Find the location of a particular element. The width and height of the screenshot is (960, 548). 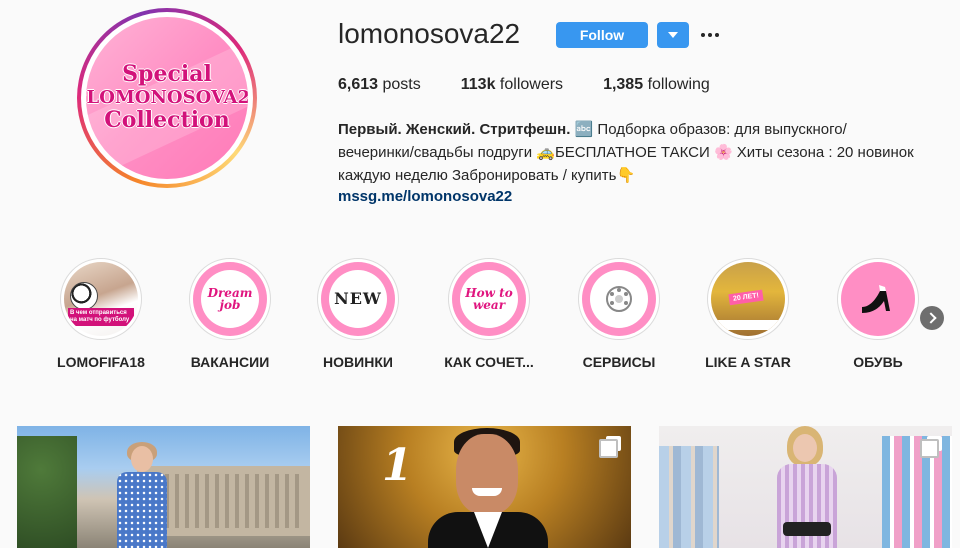

belt-bag is located at coordinates (807, 529).